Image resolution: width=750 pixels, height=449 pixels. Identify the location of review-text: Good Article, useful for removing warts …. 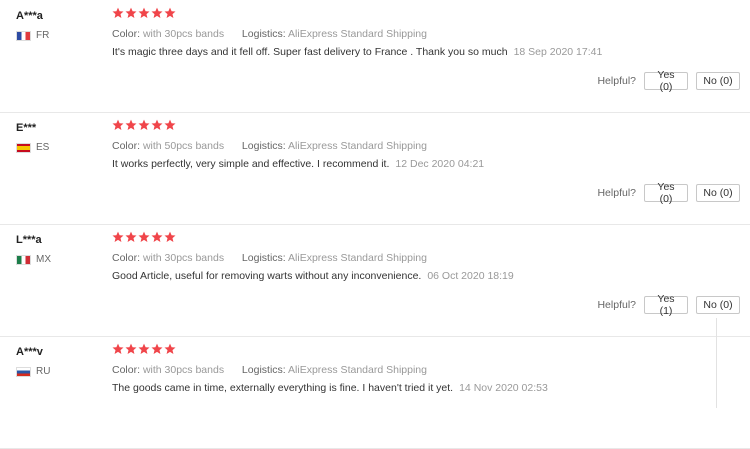
(313, 276).